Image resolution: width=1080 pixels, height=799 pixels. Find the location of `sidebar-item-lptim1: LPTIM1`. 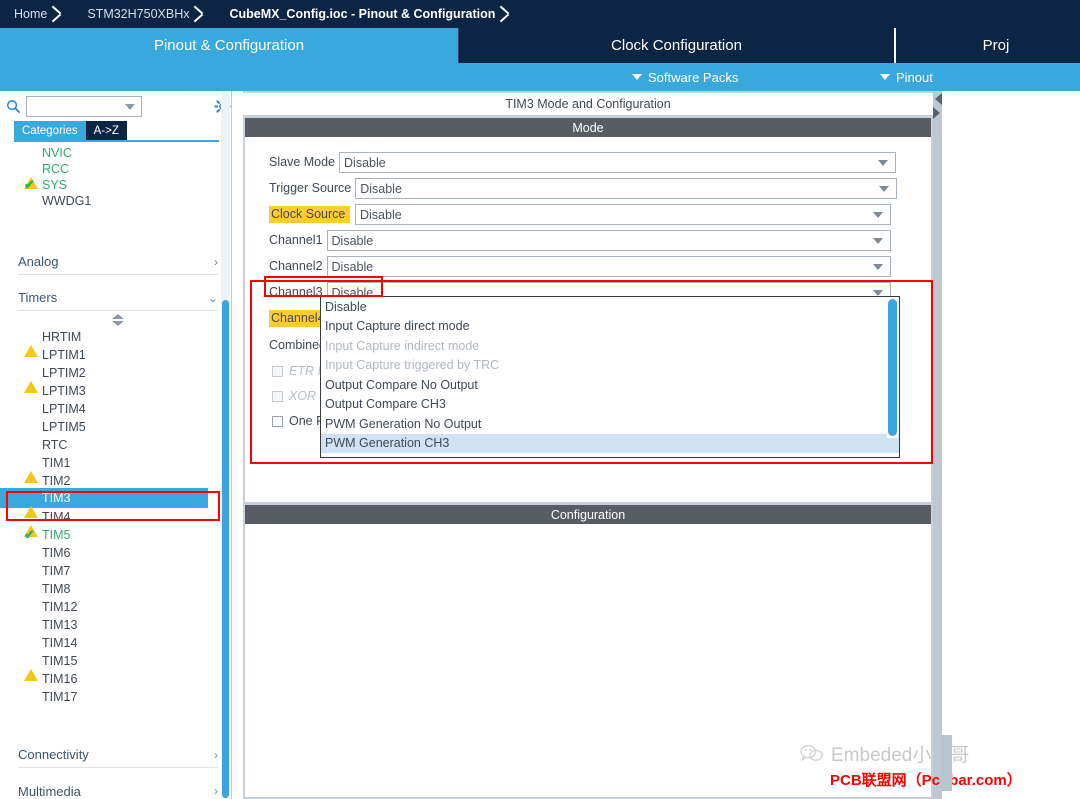

sidebar-item-lptim1: LPTIM1 is located at coordinates (43, 355).